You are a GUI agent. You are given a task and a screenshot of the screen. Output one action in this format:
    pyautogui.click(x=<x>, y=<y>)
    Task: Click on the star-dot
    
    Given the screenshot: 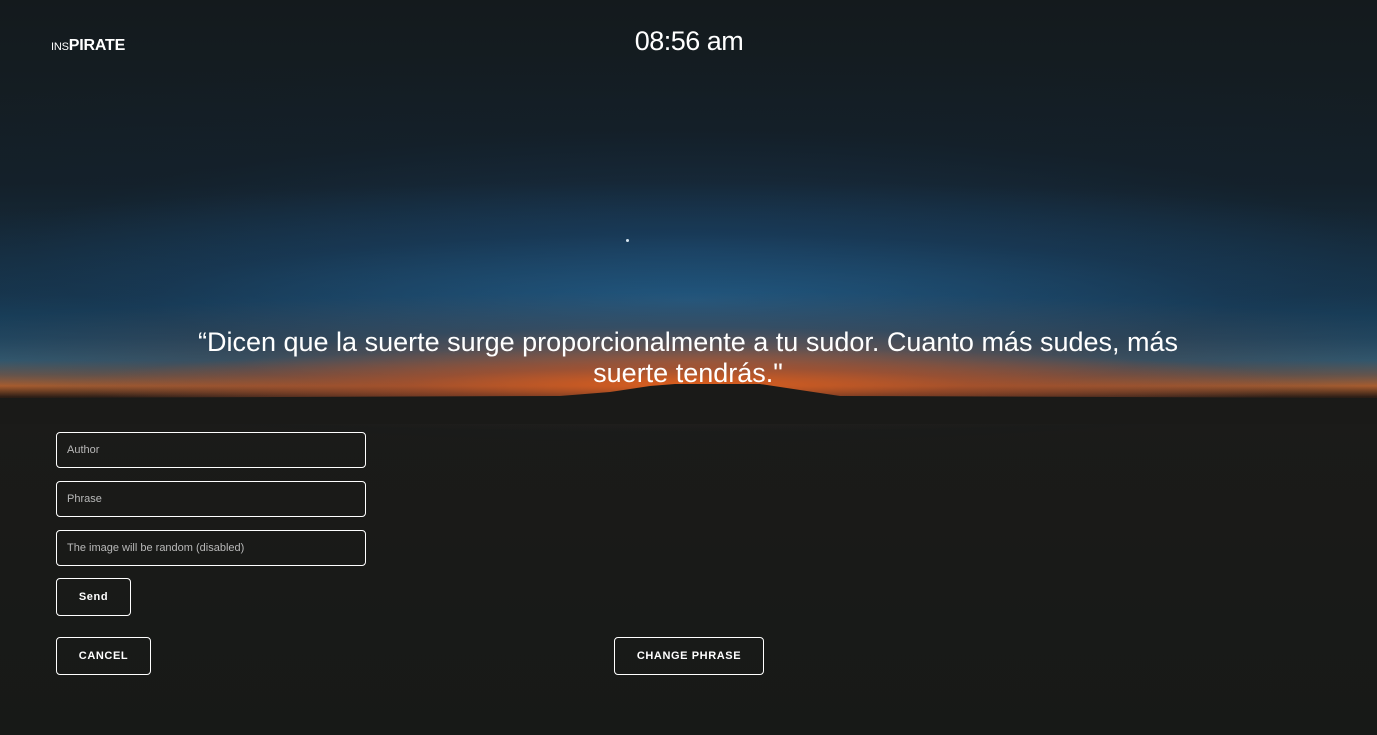 What is the action you would take?
    pyautogui.click(x=627, y=240)
    